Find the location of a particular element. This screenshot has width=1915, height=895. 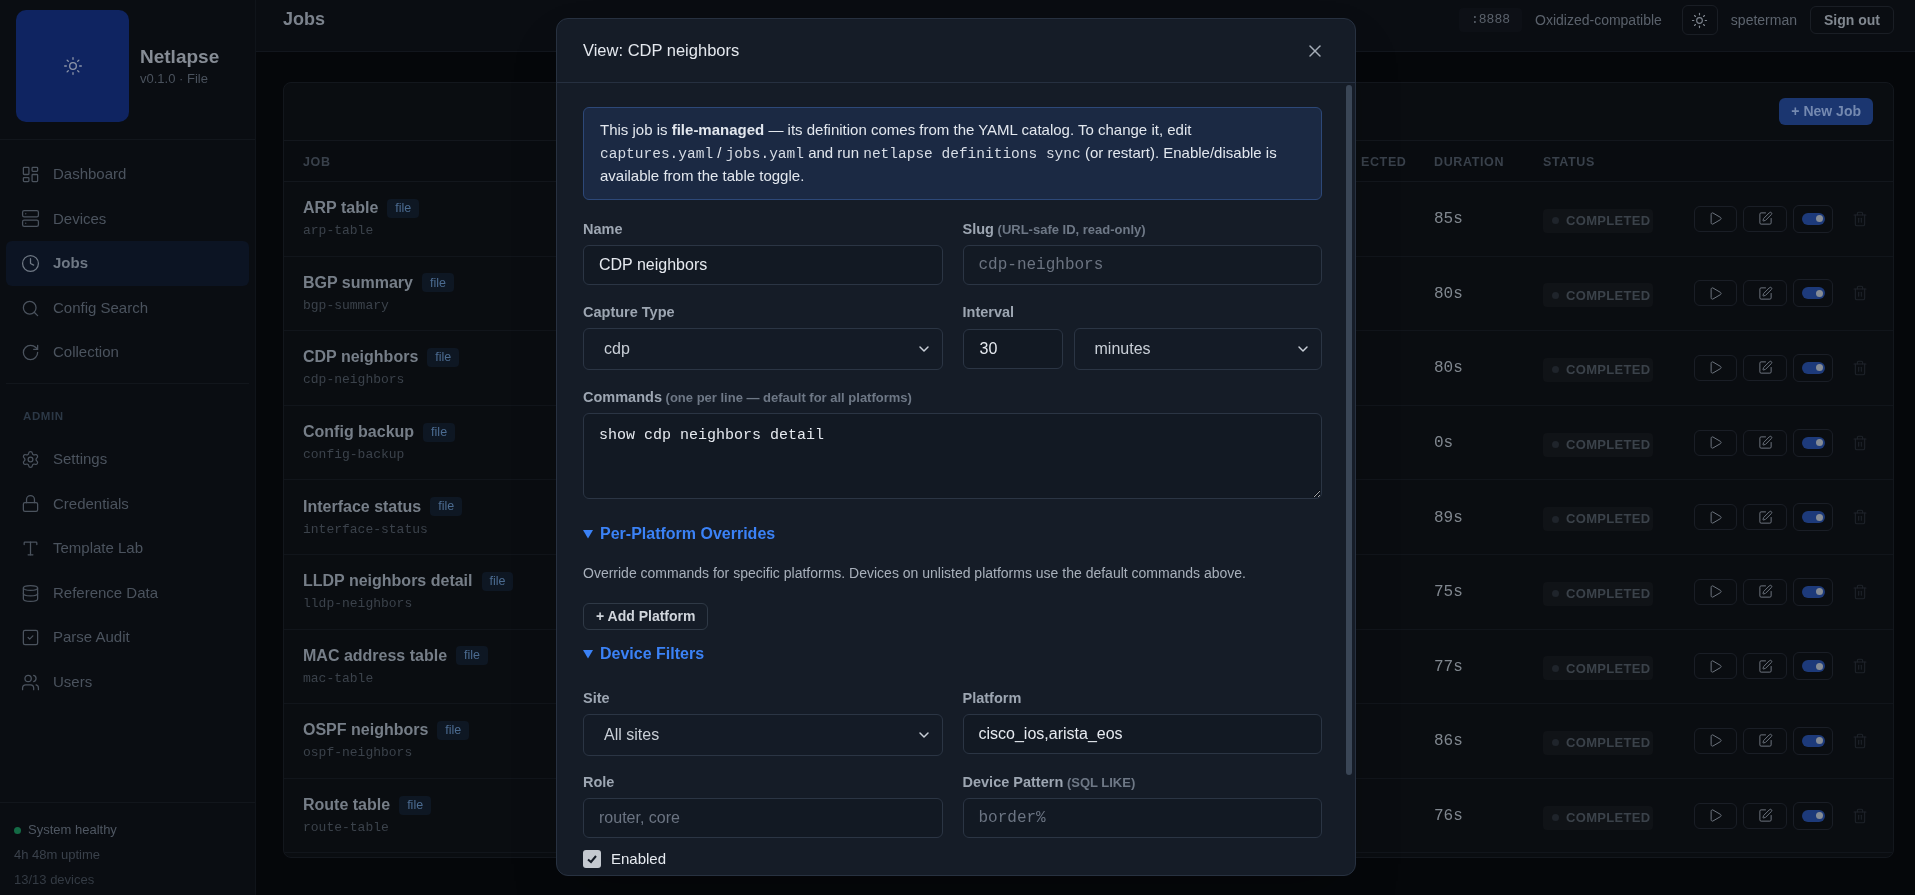

duration-value: 0s is located at coordinates (1444, 443).